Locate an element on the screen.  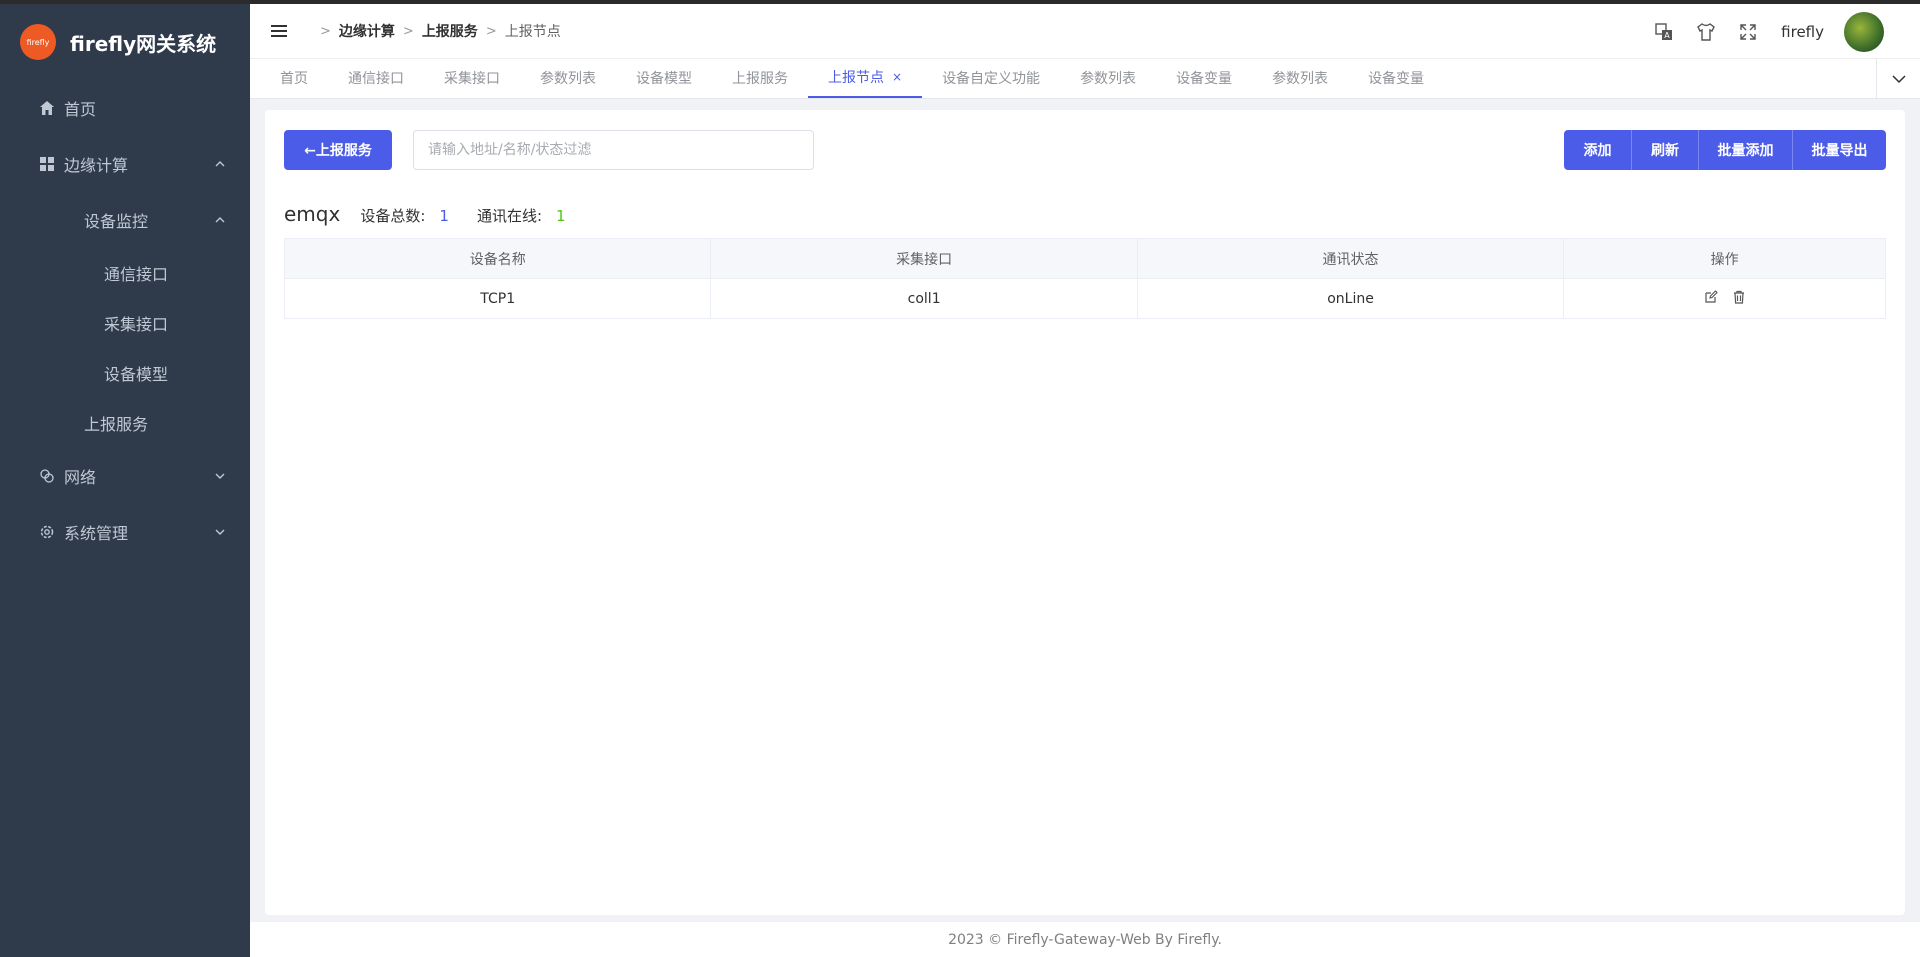
sidebar-item-edge: 边缘计算 is located at coordinates (125, 164).